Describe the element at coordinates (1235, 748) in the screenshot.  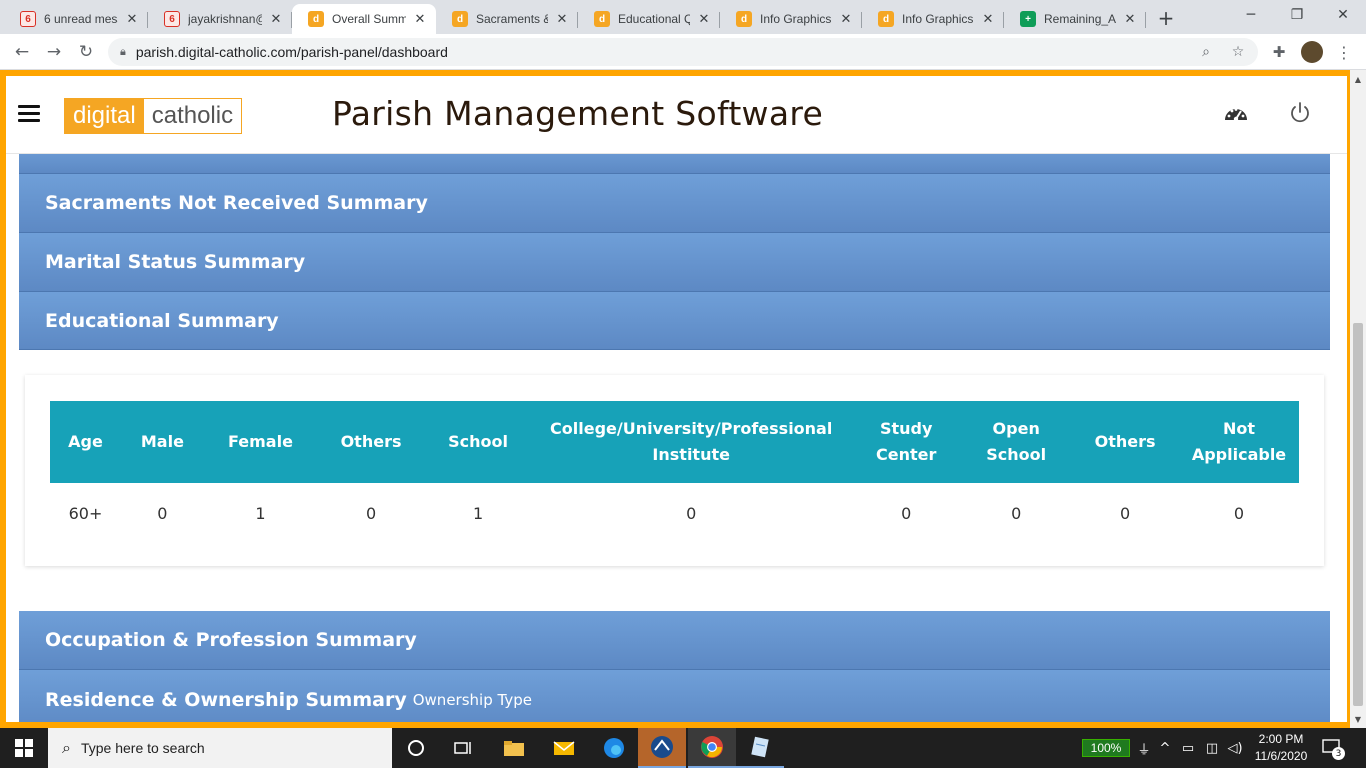
I see `volume-icon: ◁)` at that location.